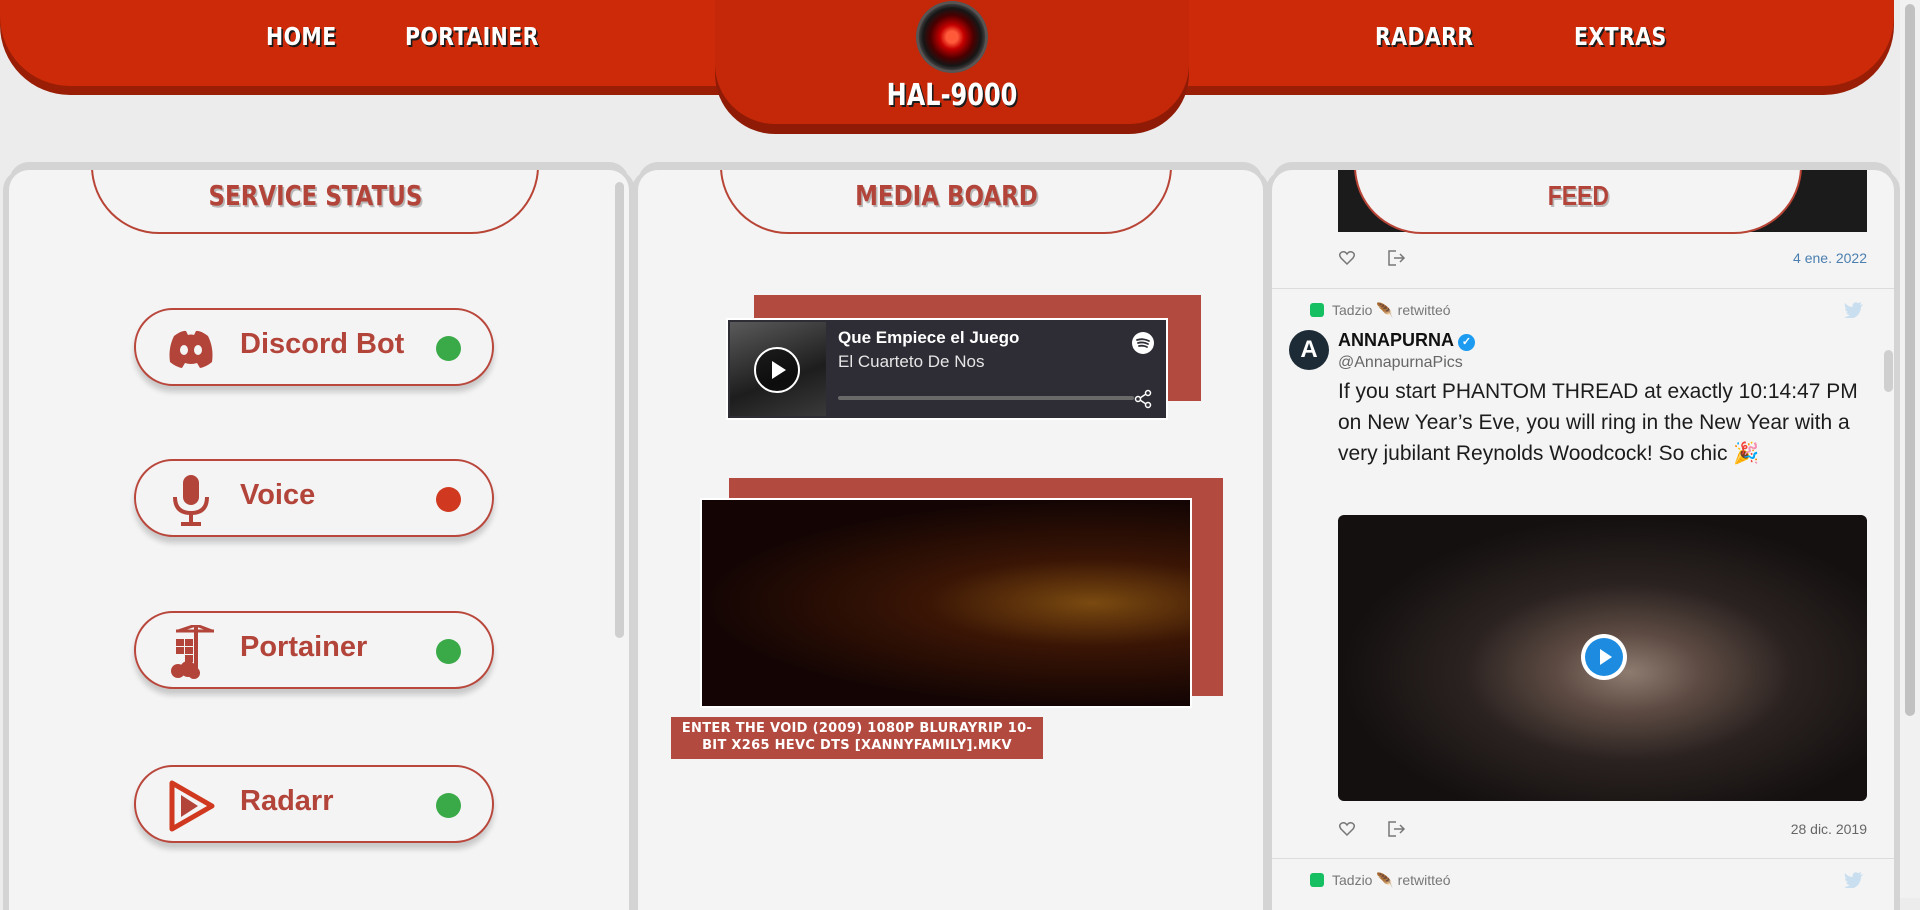  I want to click on avatar: A, so click(1309, 350).